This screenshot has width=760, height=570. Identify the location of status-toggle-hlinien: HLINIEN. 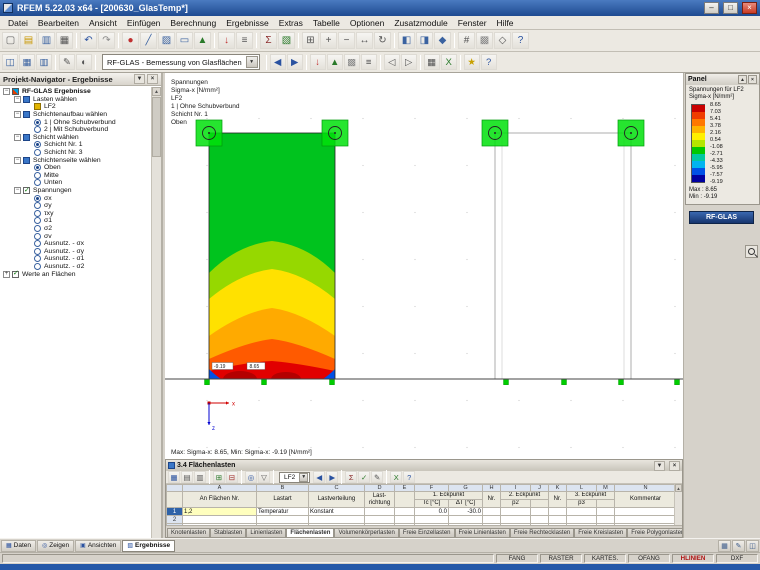
(693, 558).